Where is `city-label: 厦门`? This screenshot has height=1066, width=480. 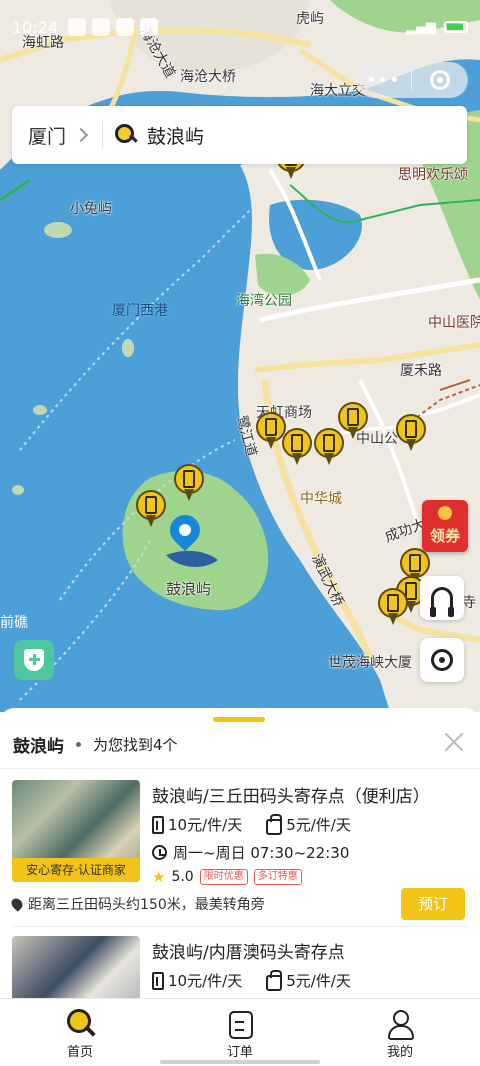
city-label: 厦门 is located at coordinates (47, 136).